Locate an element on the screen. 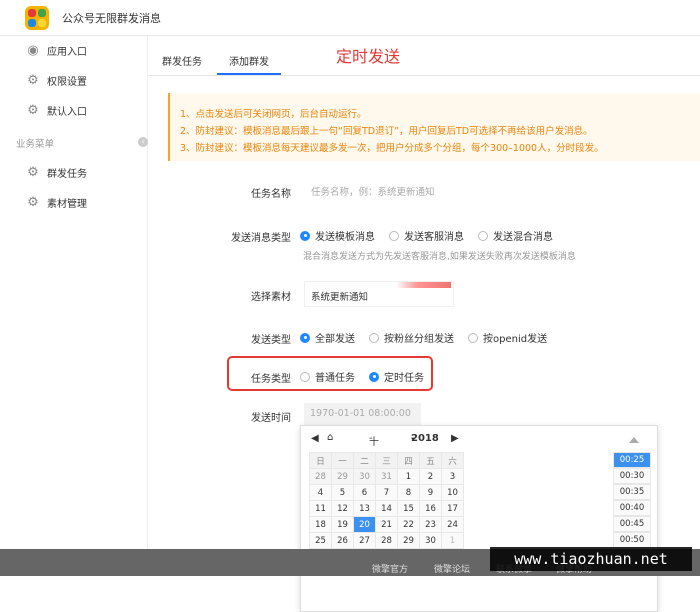 The width and height of the screenshot is (700, 612). radio-send-all: 全部发送 is located at coordinates (327, 337).